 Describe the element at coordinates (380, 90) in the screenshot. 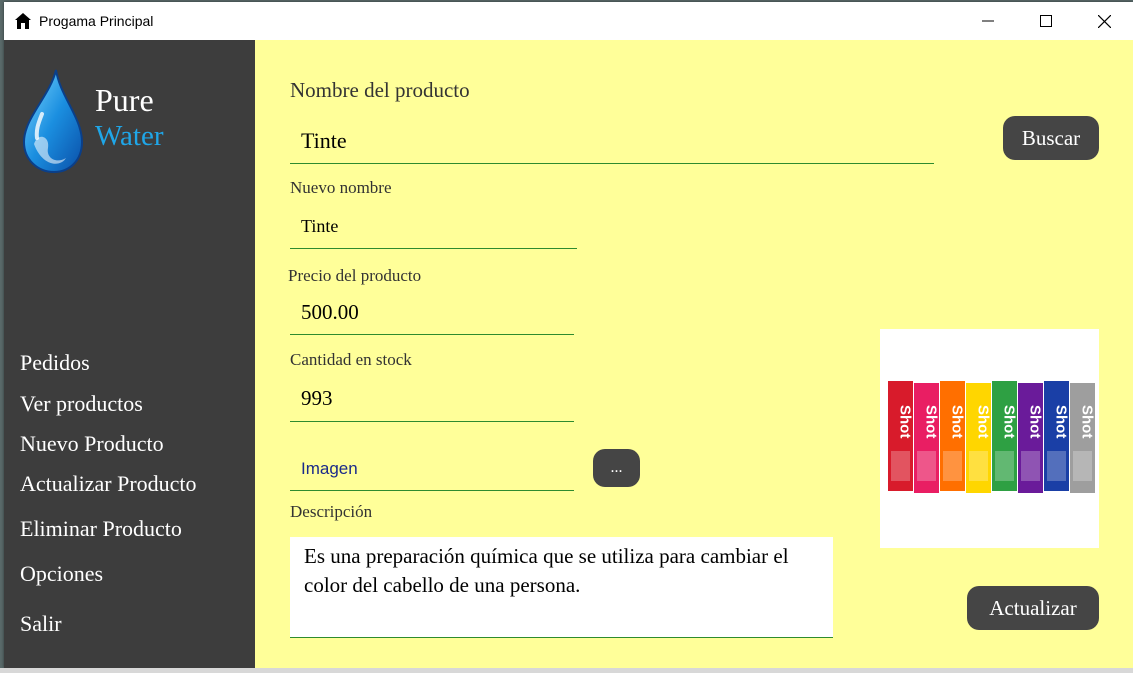

I see `product-name-label: Nombre del producto` at that location.